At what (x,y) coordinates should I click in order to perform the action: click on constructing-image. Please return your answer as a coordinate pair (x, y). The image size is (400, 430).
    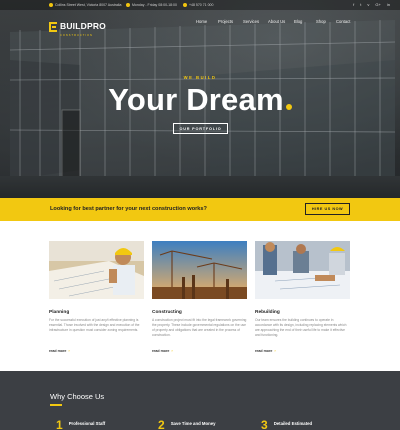
    Looking at the image, I should click on (199, 270).